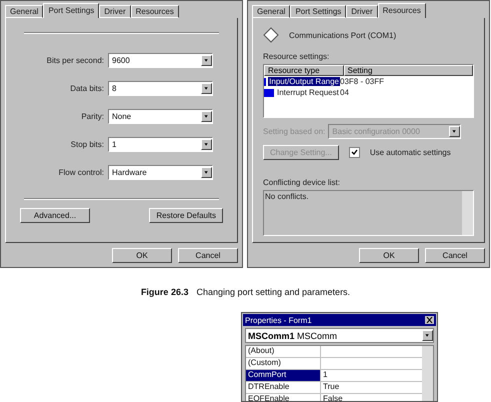 The height and width of the screenshot is (402, 491). I want to click on list-item: Interrupt Request, so click(308, 92).